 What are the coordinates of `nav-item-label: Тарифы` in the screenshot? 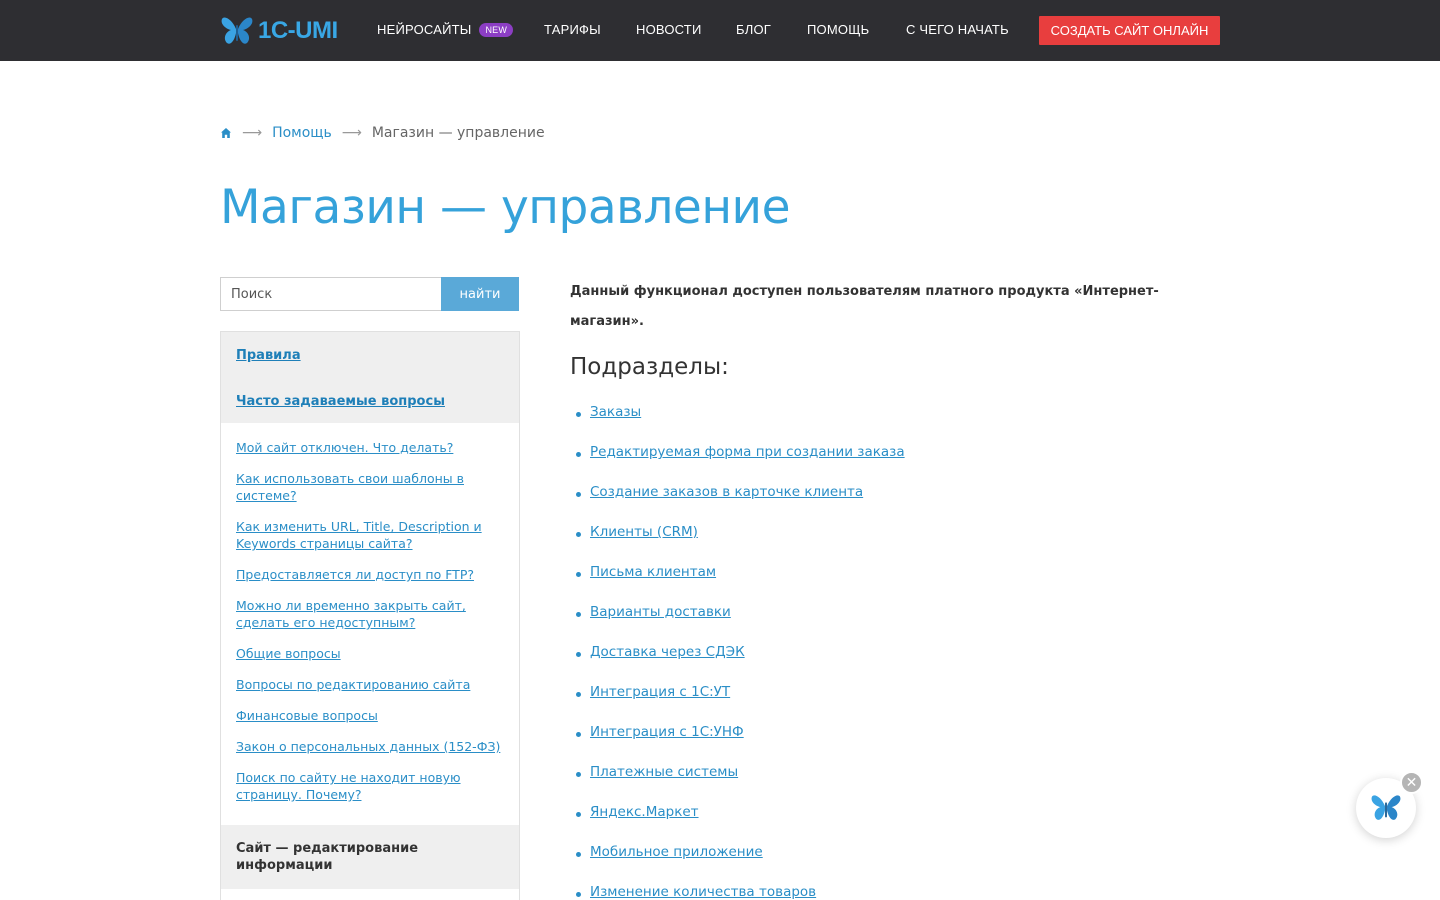 It's located at (572, 29).